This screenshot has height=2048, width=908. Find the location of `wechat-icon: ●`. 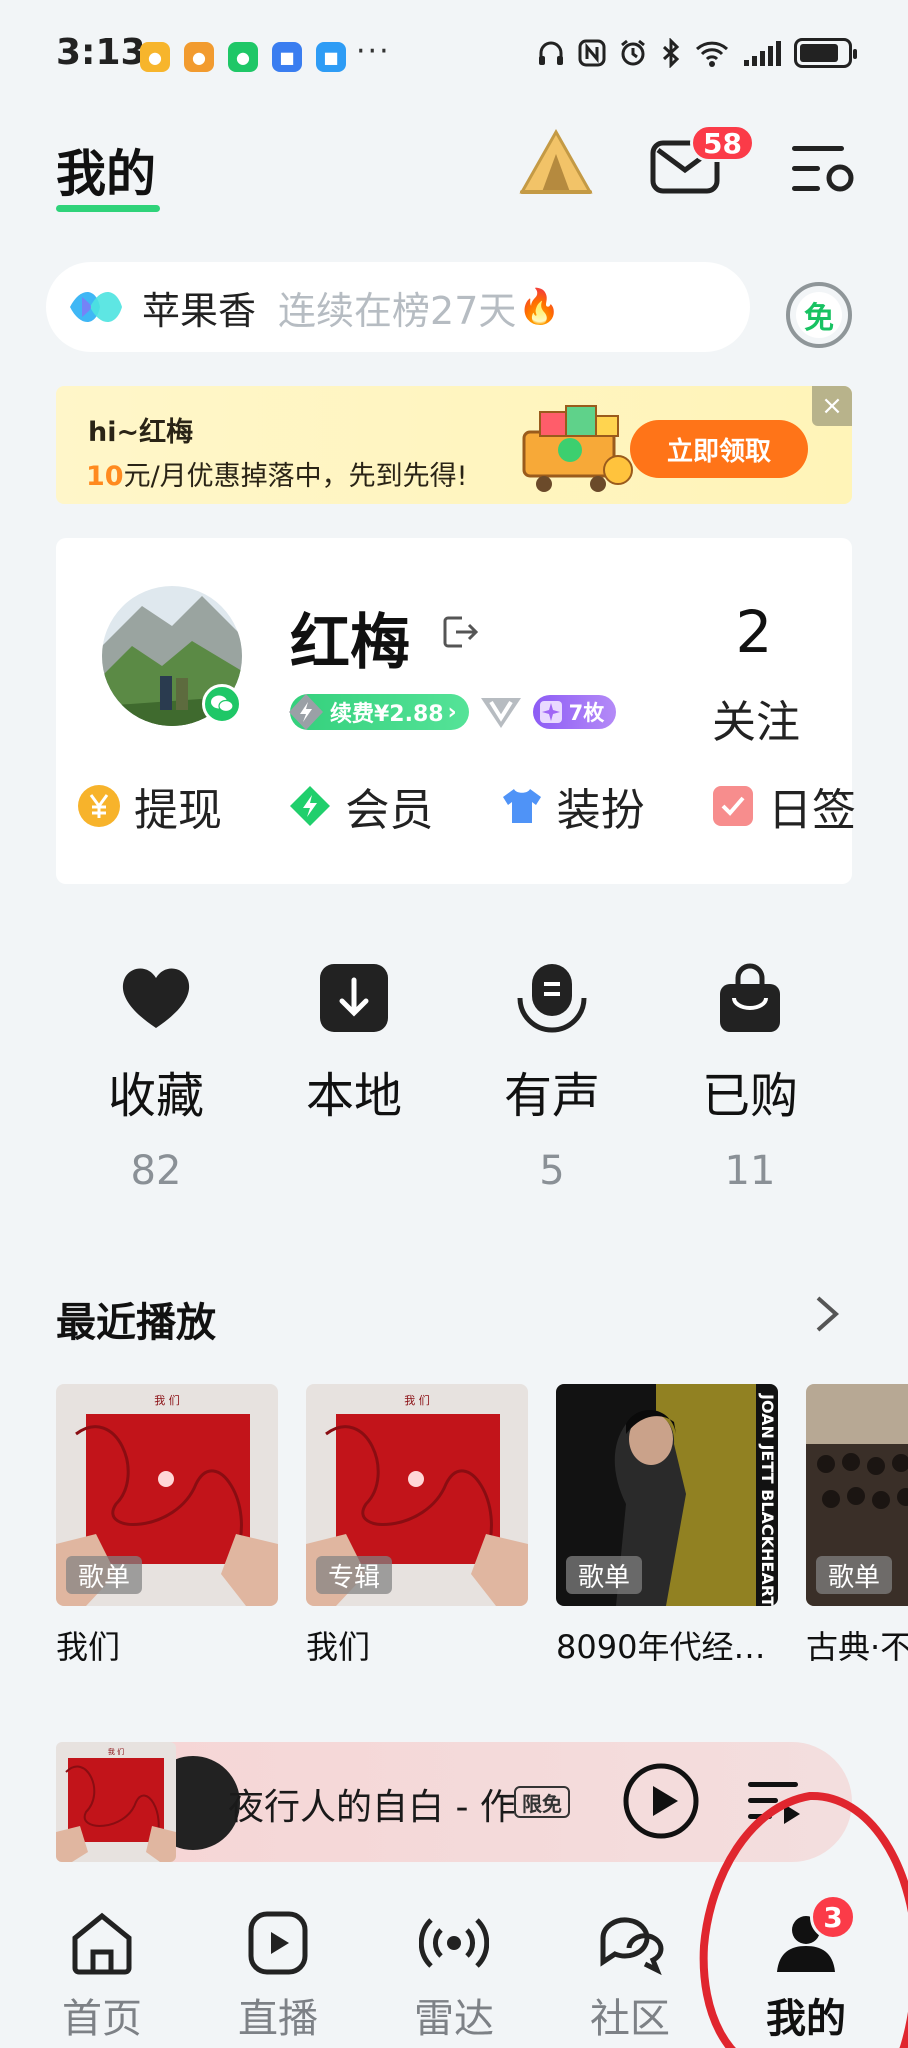

wechat-icon: ● is located at coordinates (243, 57).